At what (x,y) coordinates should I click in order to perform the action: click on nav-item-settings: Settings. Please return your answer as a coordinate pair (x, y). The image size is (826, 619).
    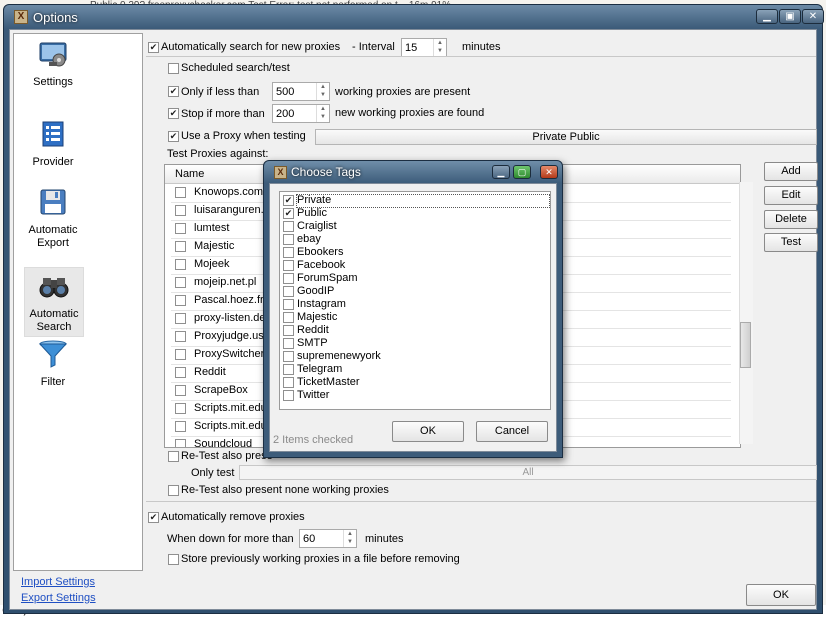
    Looking at the image, I should click on (53, 63).